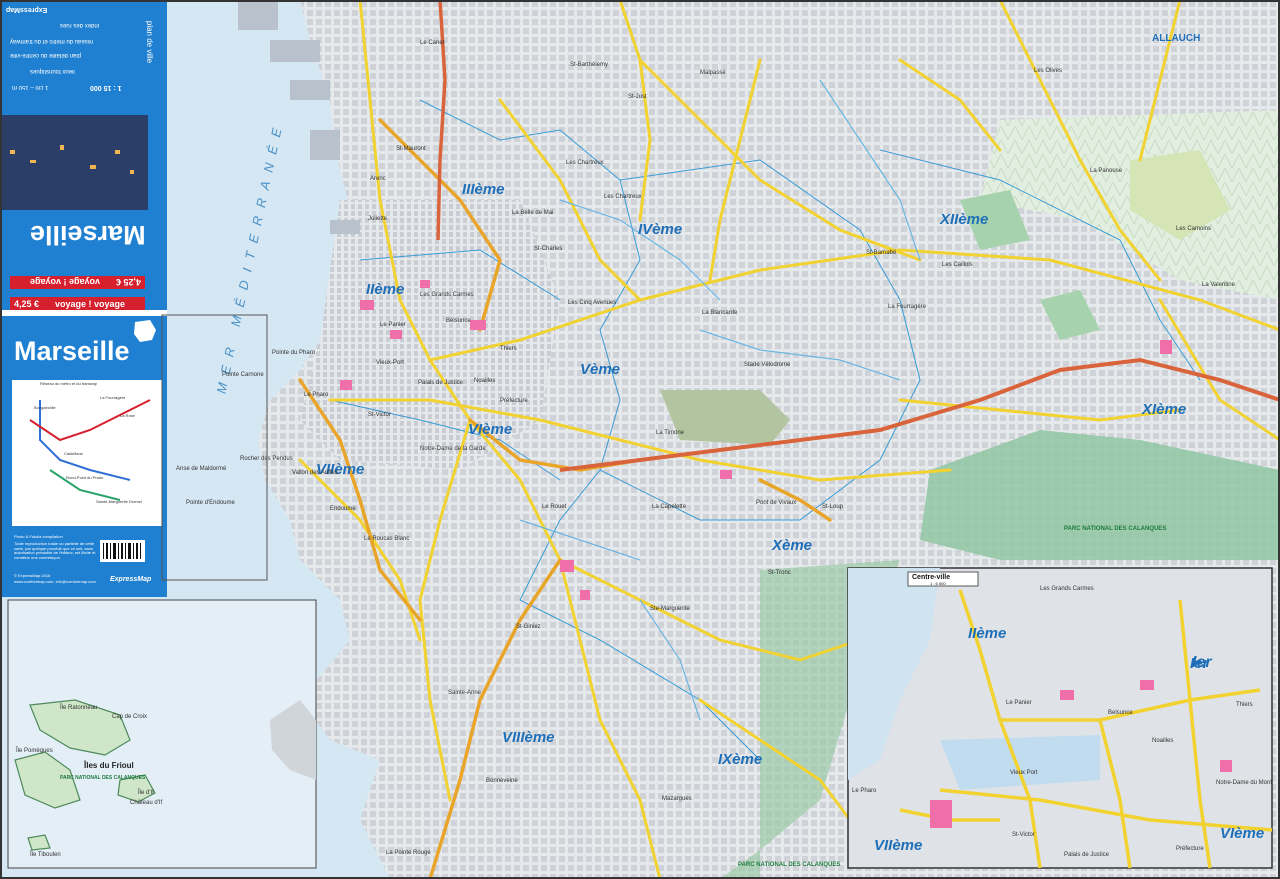  What do you see at coordinates (316, 395) in the screenshot?
I see `place-label: Le Pharo` at bounding box center [316, 395].